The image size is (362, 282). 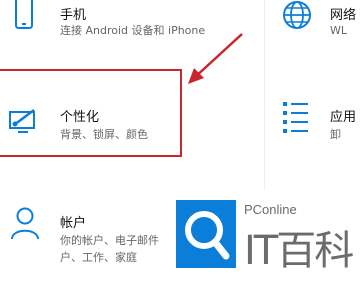 I want to click on tile-description: WL, so click(x=339, y=30).